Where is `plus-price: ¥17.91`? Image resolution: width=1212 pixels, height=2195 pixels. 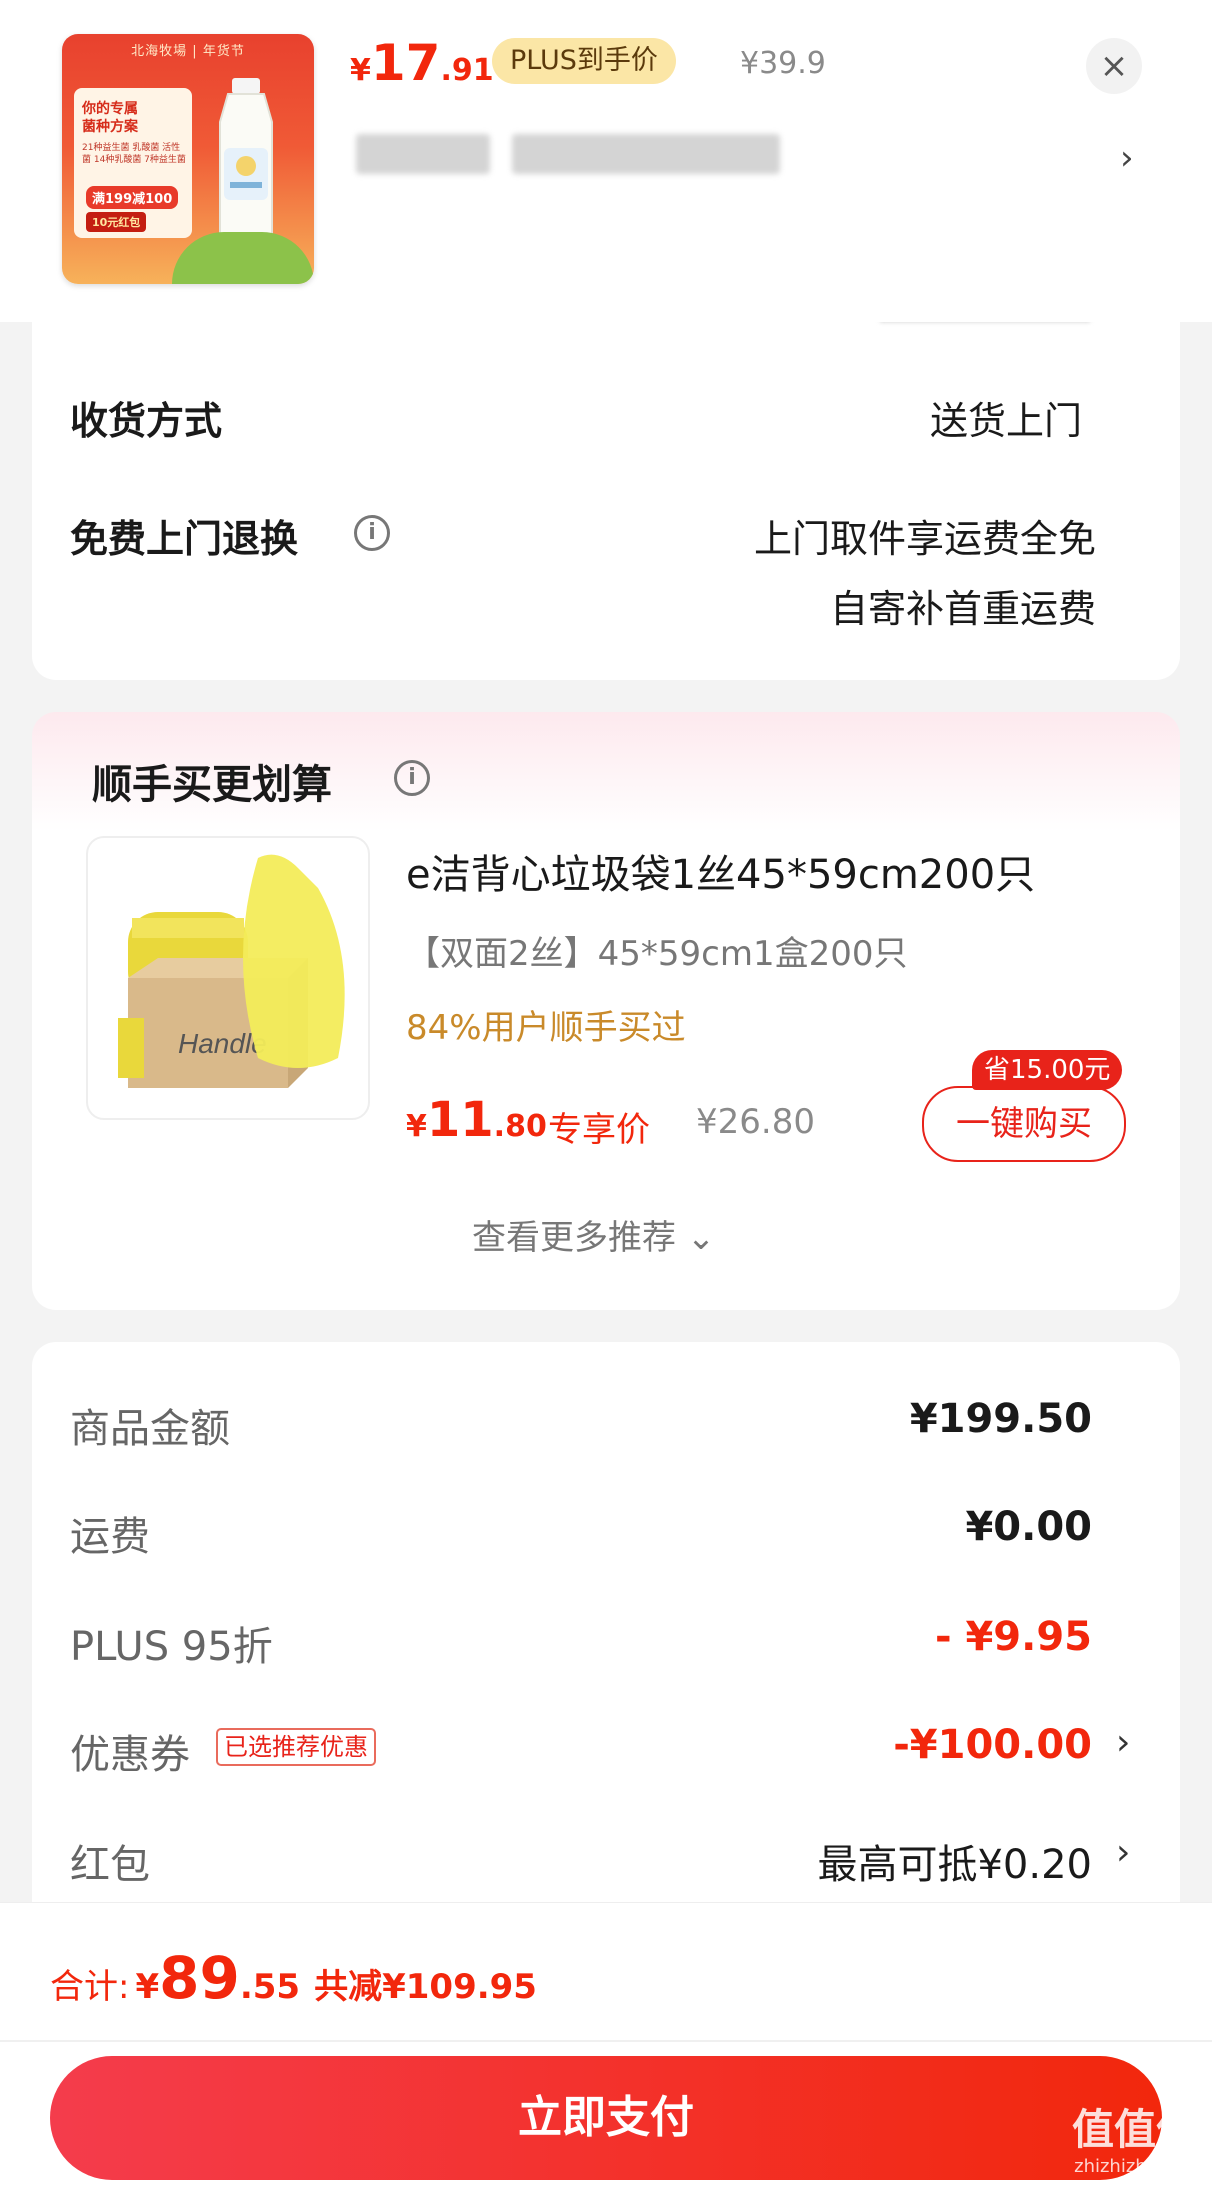 plus-price: ¥17.91 is located at coordinates (422, 63).